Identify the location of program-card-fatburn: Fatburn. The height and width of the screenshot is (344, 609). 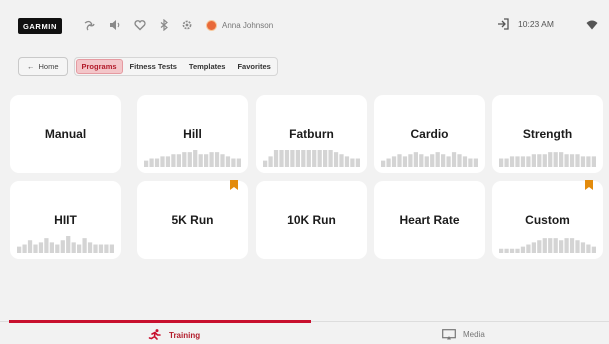
(311, 134).